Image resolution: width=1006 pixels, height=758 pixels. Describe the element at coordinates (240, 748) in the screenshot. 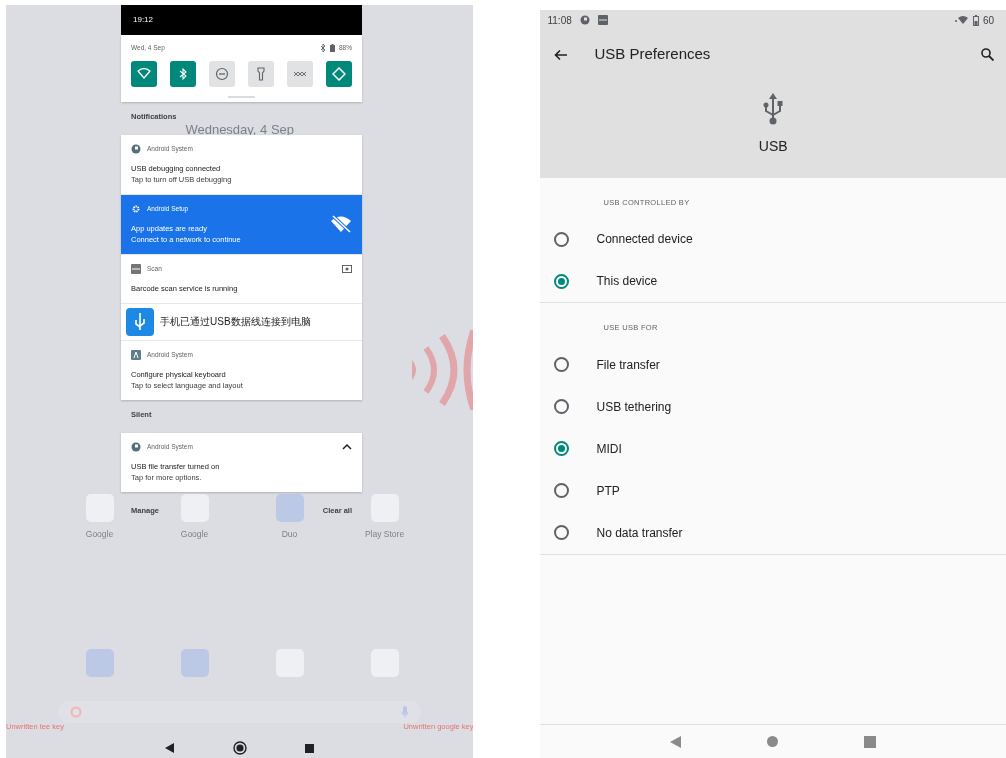

I see `home-icon` at that location.